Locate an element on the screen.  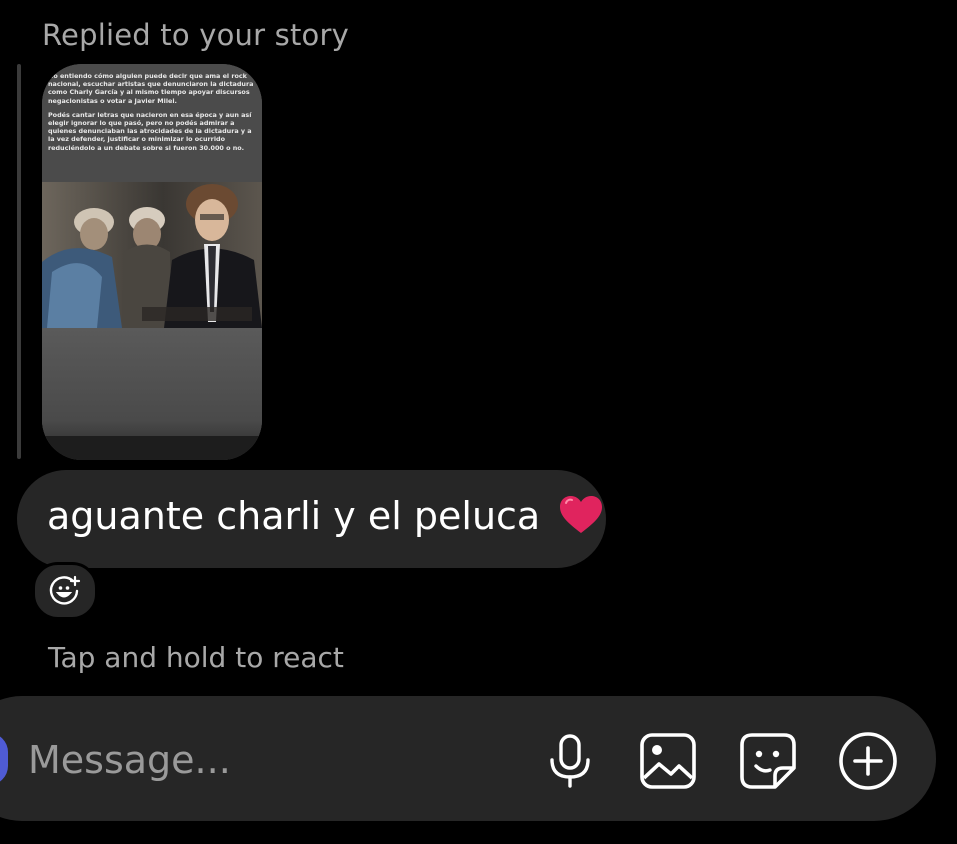
add-reaction-button is located at coordinates (65, 591).